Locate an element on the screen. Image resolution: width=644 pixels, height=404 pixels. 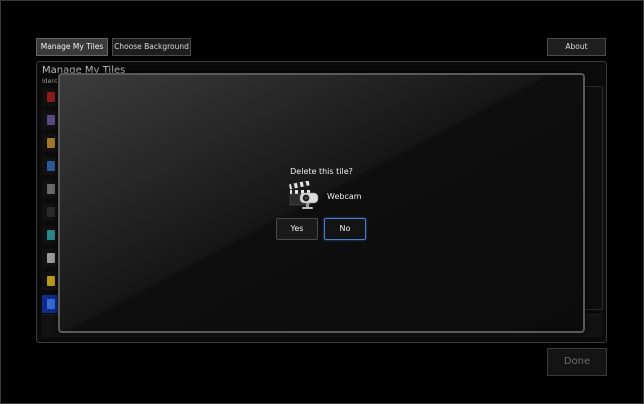
tile-icon-dark is located at coordinates (51, 212).